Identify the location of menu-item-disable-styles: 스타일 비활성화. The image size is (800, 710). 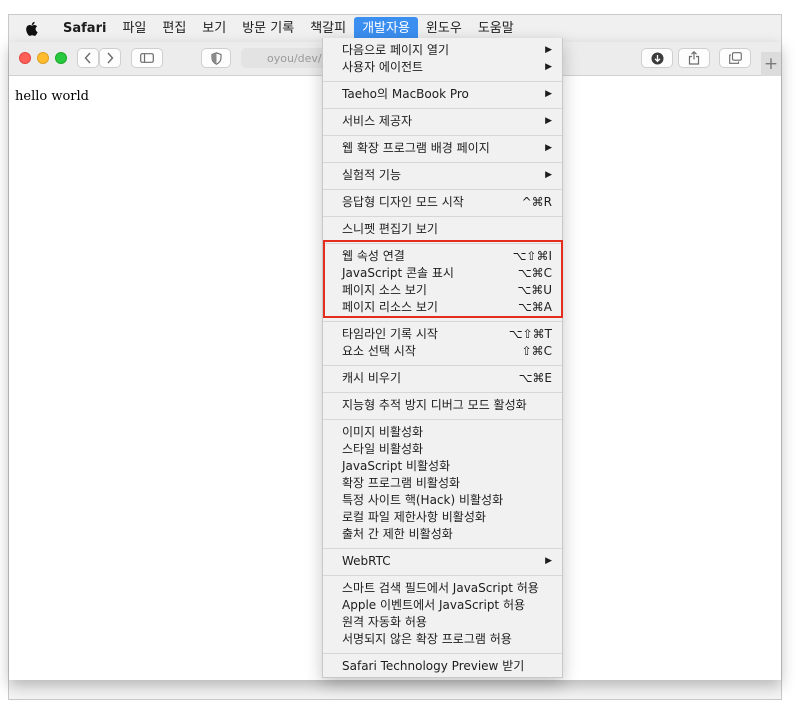
(442, 449).